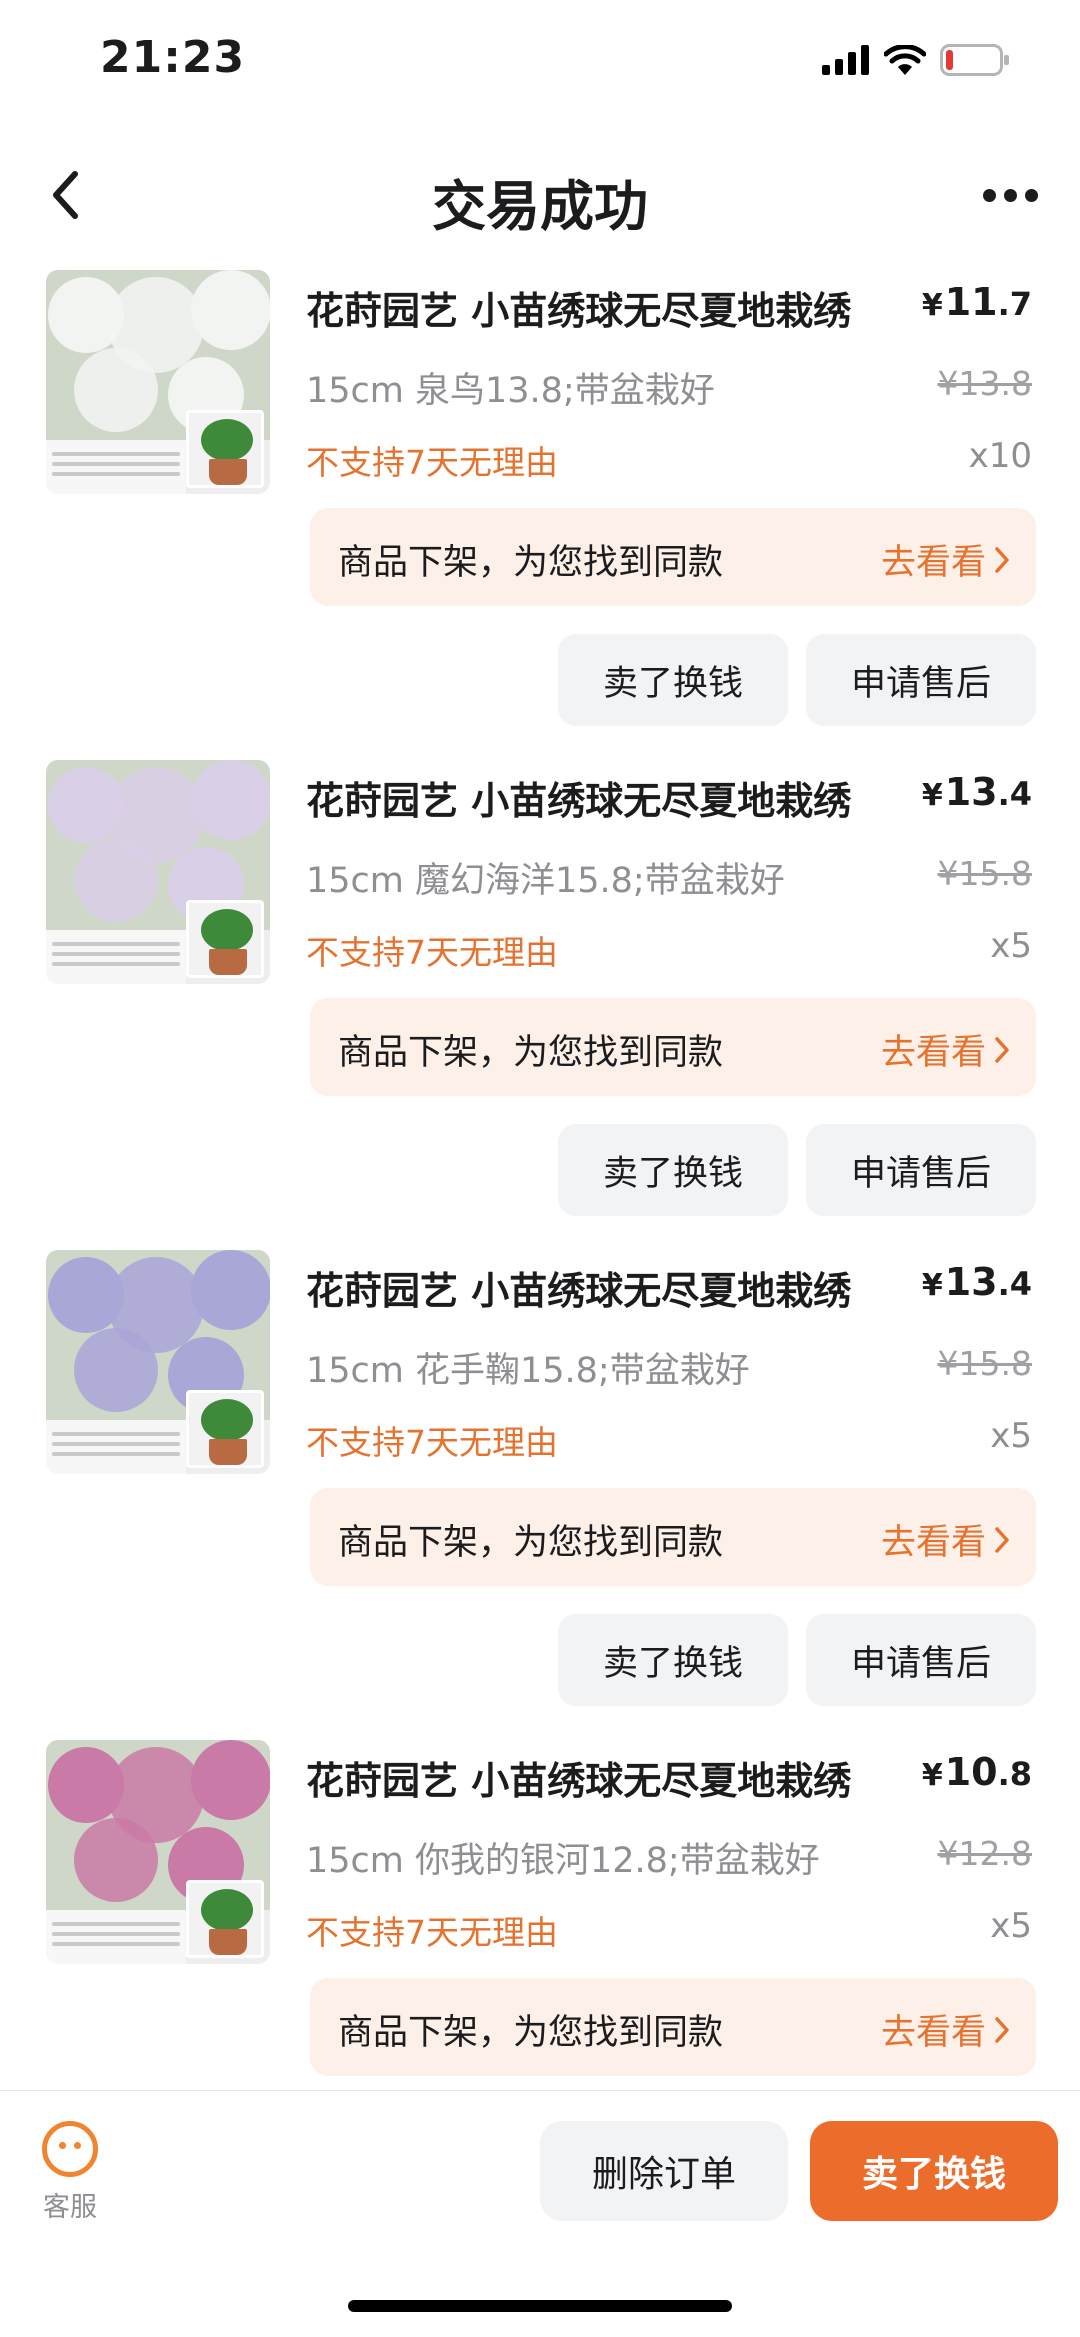  I want to click on product-spec: 15cm 魔幻海洋15.8;带盆栽好, so click(545, 881).